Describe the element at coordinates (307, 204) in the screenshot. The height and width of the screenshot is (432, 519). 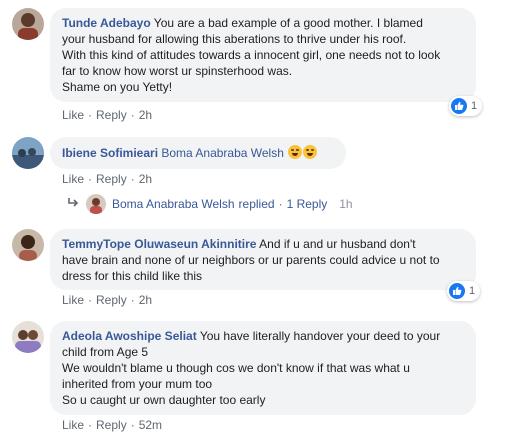
I see `reply-count: 1 Reply` at that location.